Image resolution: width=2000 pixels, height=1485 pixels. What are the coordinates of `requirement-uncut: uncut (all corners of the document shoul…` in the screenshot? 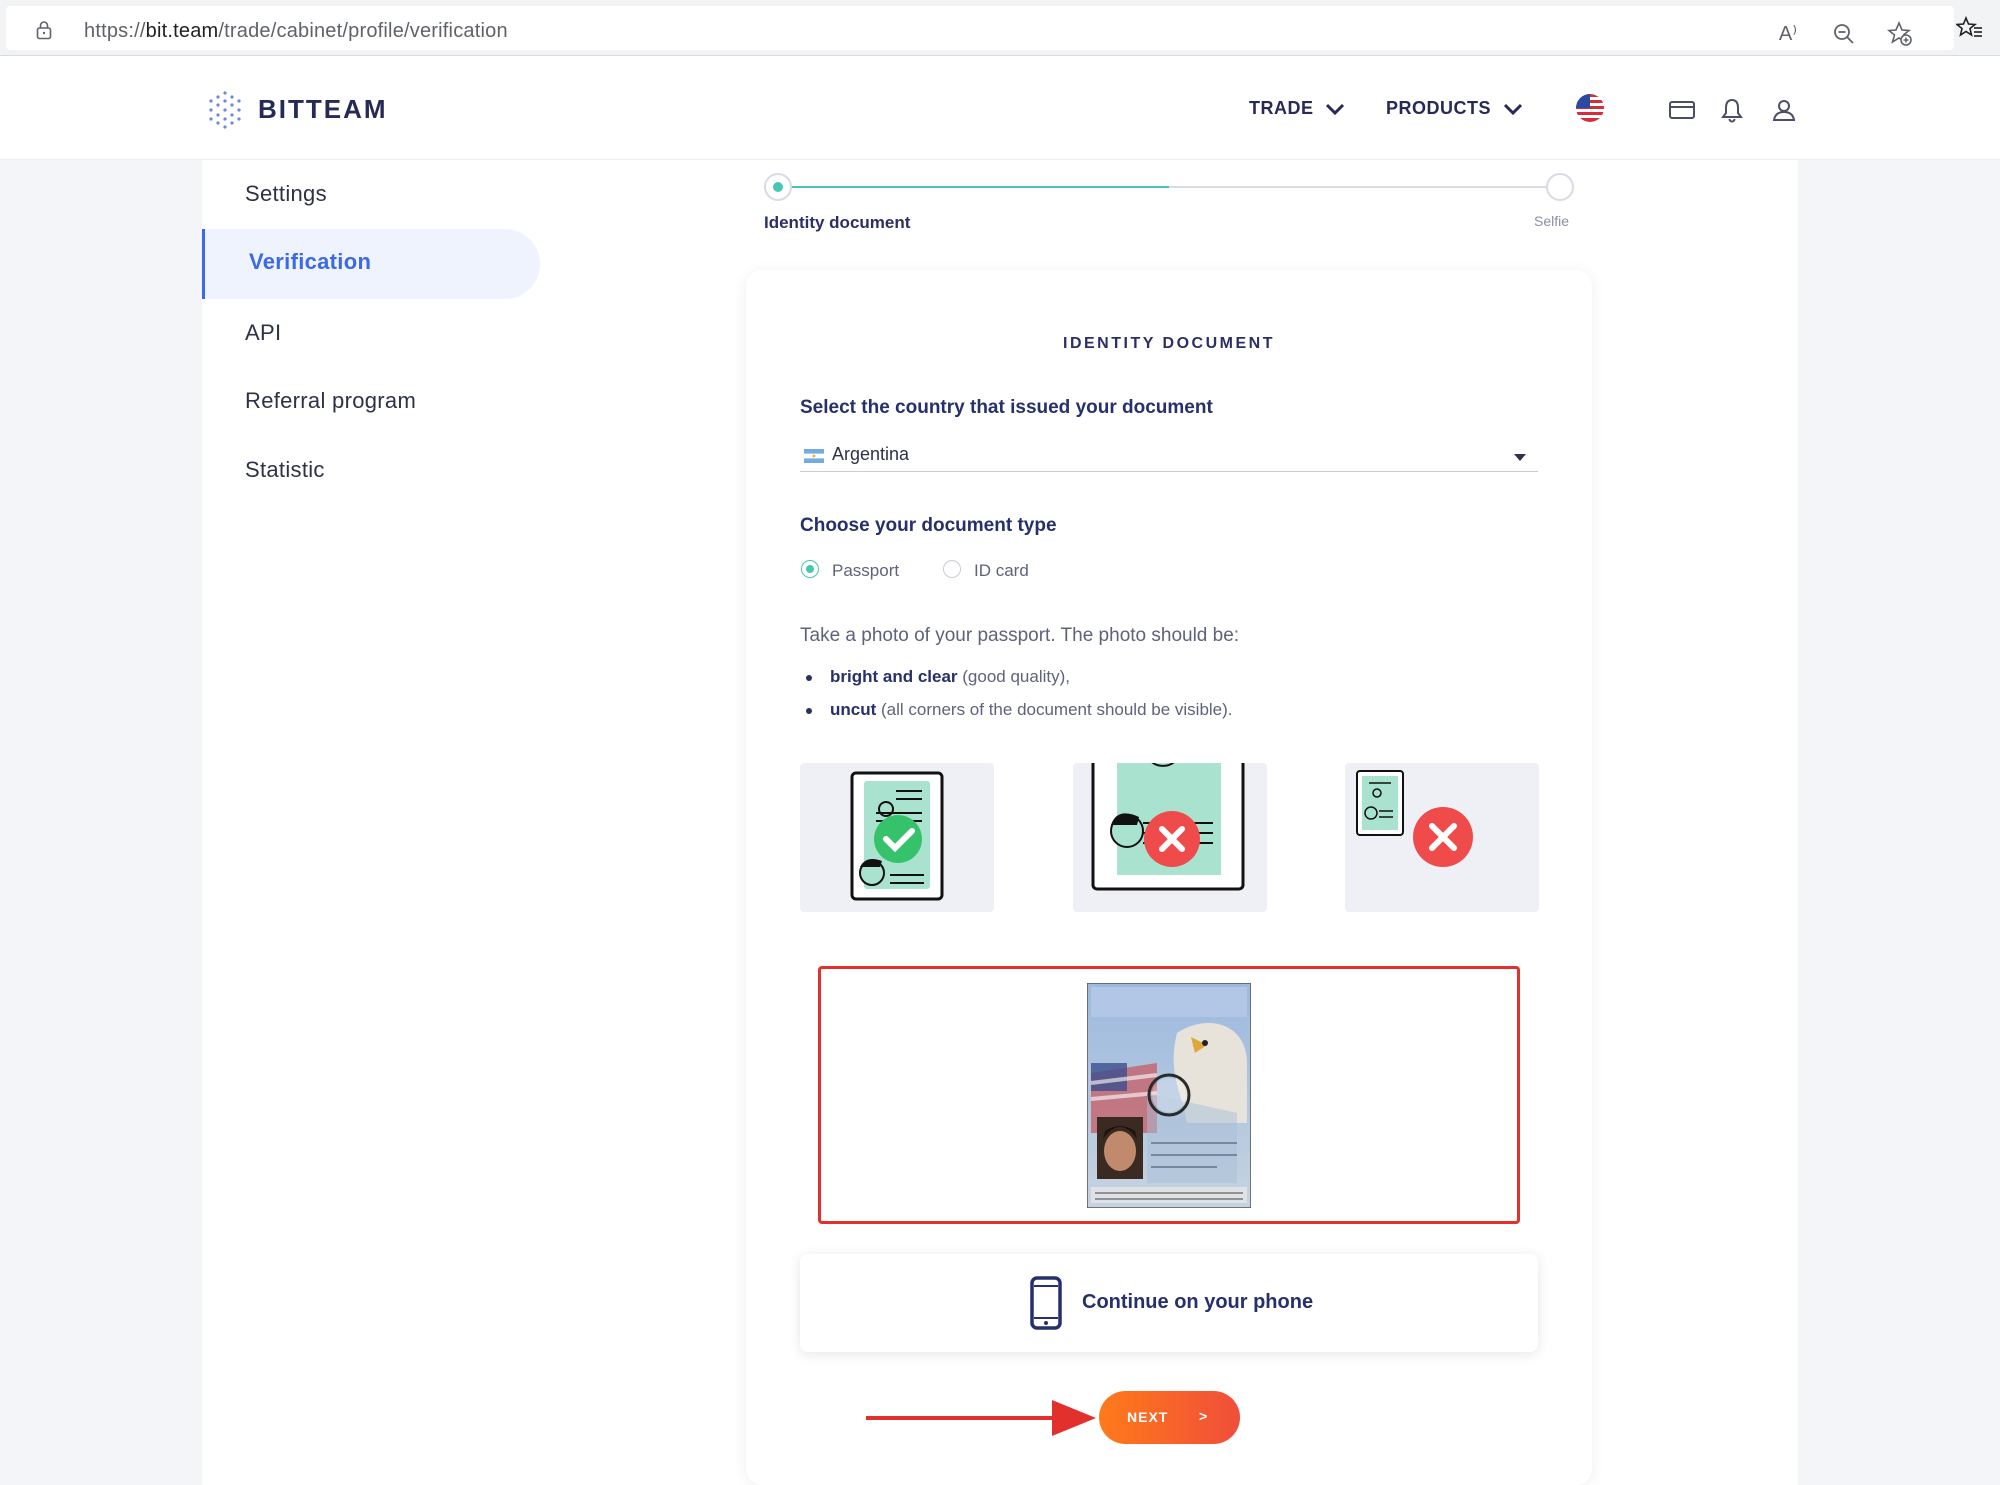 It's located at (1019, 710).